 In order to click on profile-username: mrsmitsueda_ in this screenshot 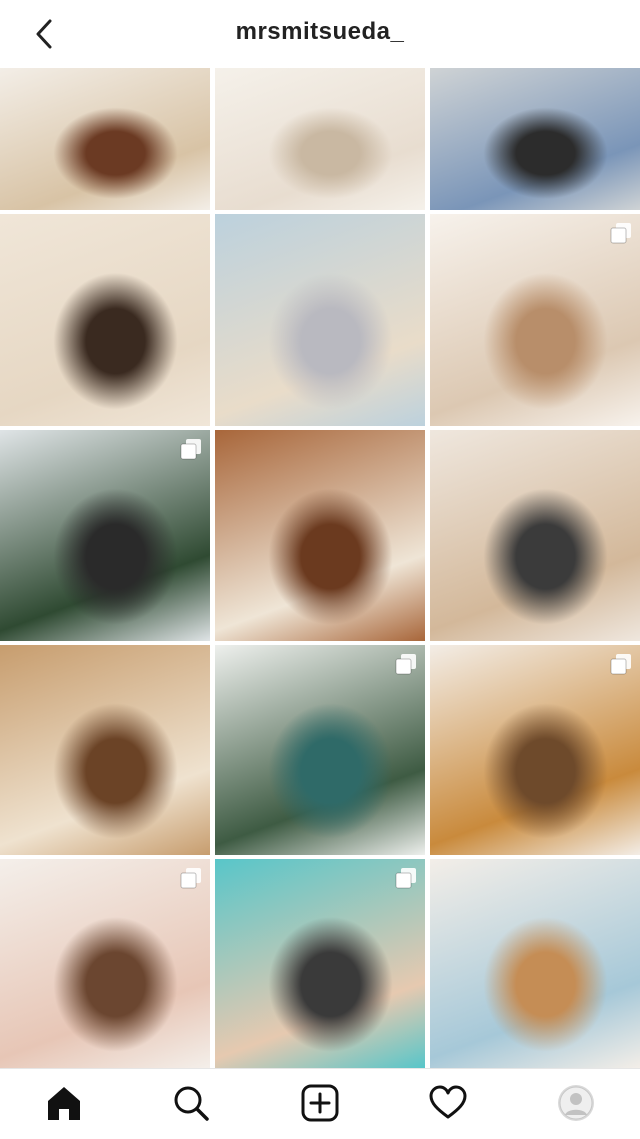, I will do `click(320, 31)`.